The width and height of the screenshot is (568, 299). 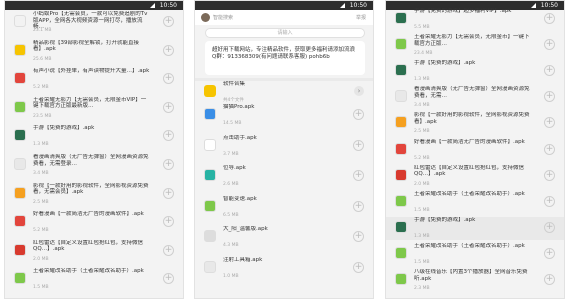 What do you see at coordinates (88, 214) in the screenshot?
I see `file-title: 好看漫画【一款简洁无广告的漫画软件】.apk` at bounding box center [88, 214].